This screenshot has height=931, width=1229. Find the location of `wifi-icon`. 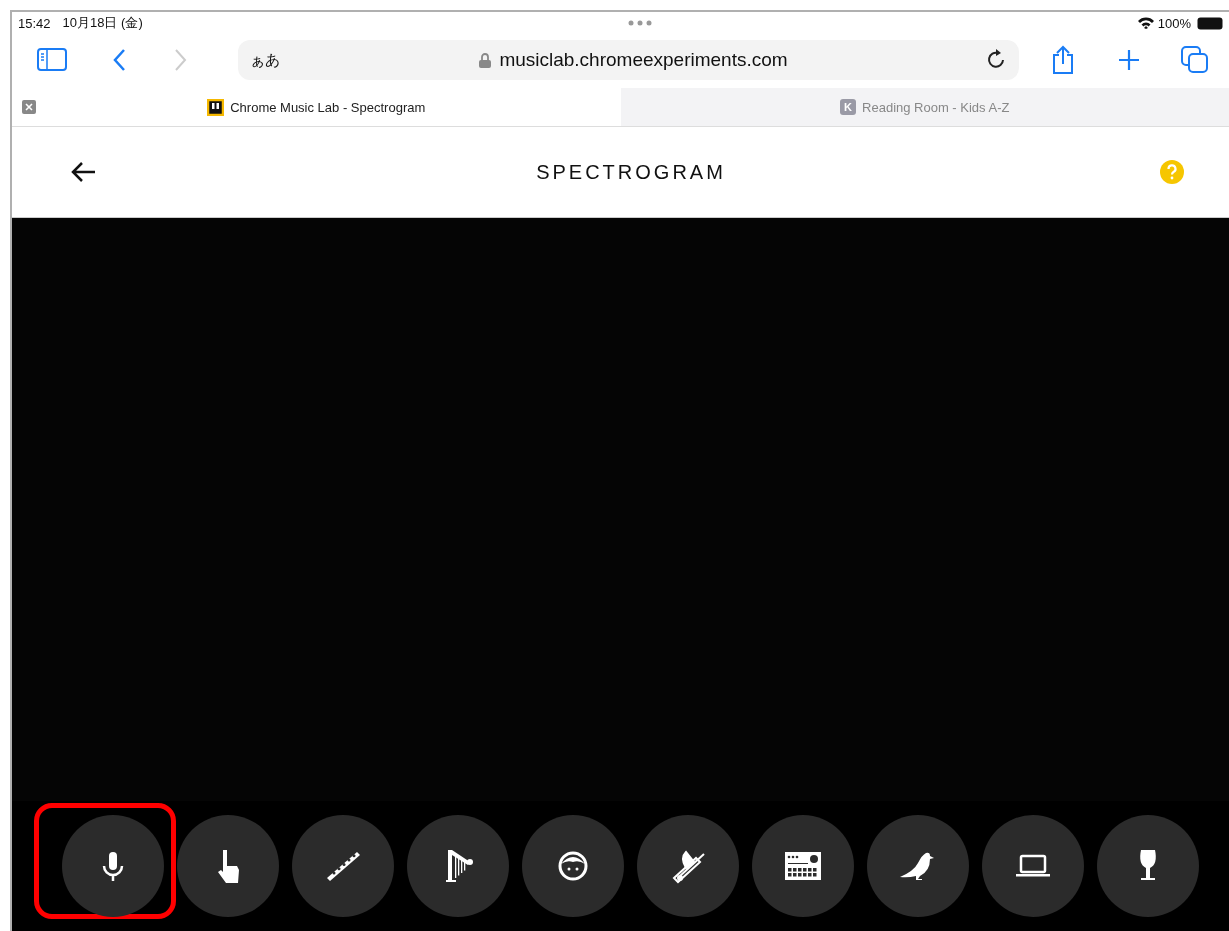

wifi-icon is located at coordinates (1145, 23).